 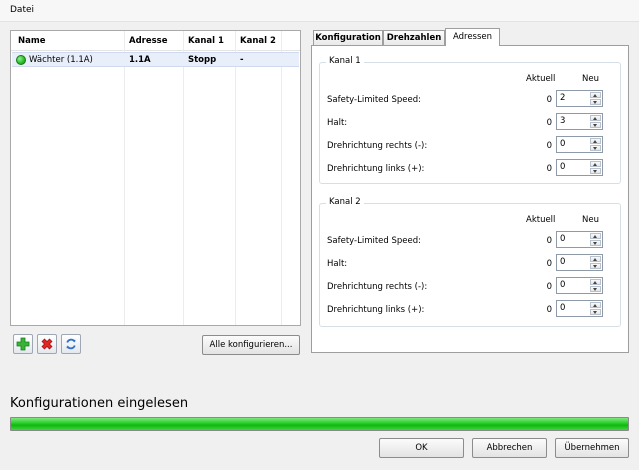 I want to click on tab-drehzahlen: Drehzahlen, so click(x=414, y=37).